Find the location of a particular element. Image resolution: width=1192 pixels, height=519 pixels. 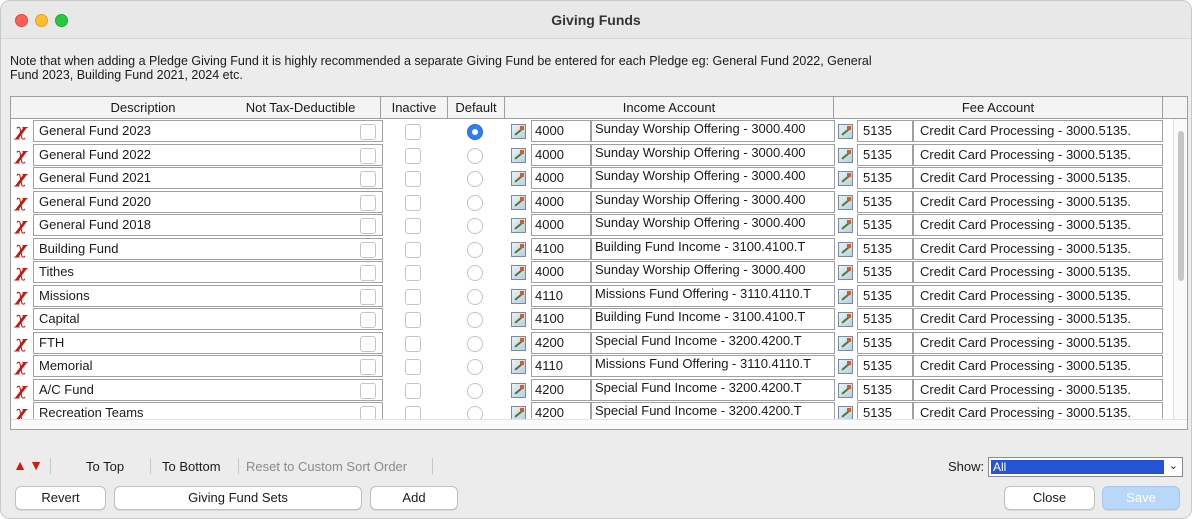

reset-sort-order-button: Reset to Custom Sort Order is located at coordinates (326, 466).